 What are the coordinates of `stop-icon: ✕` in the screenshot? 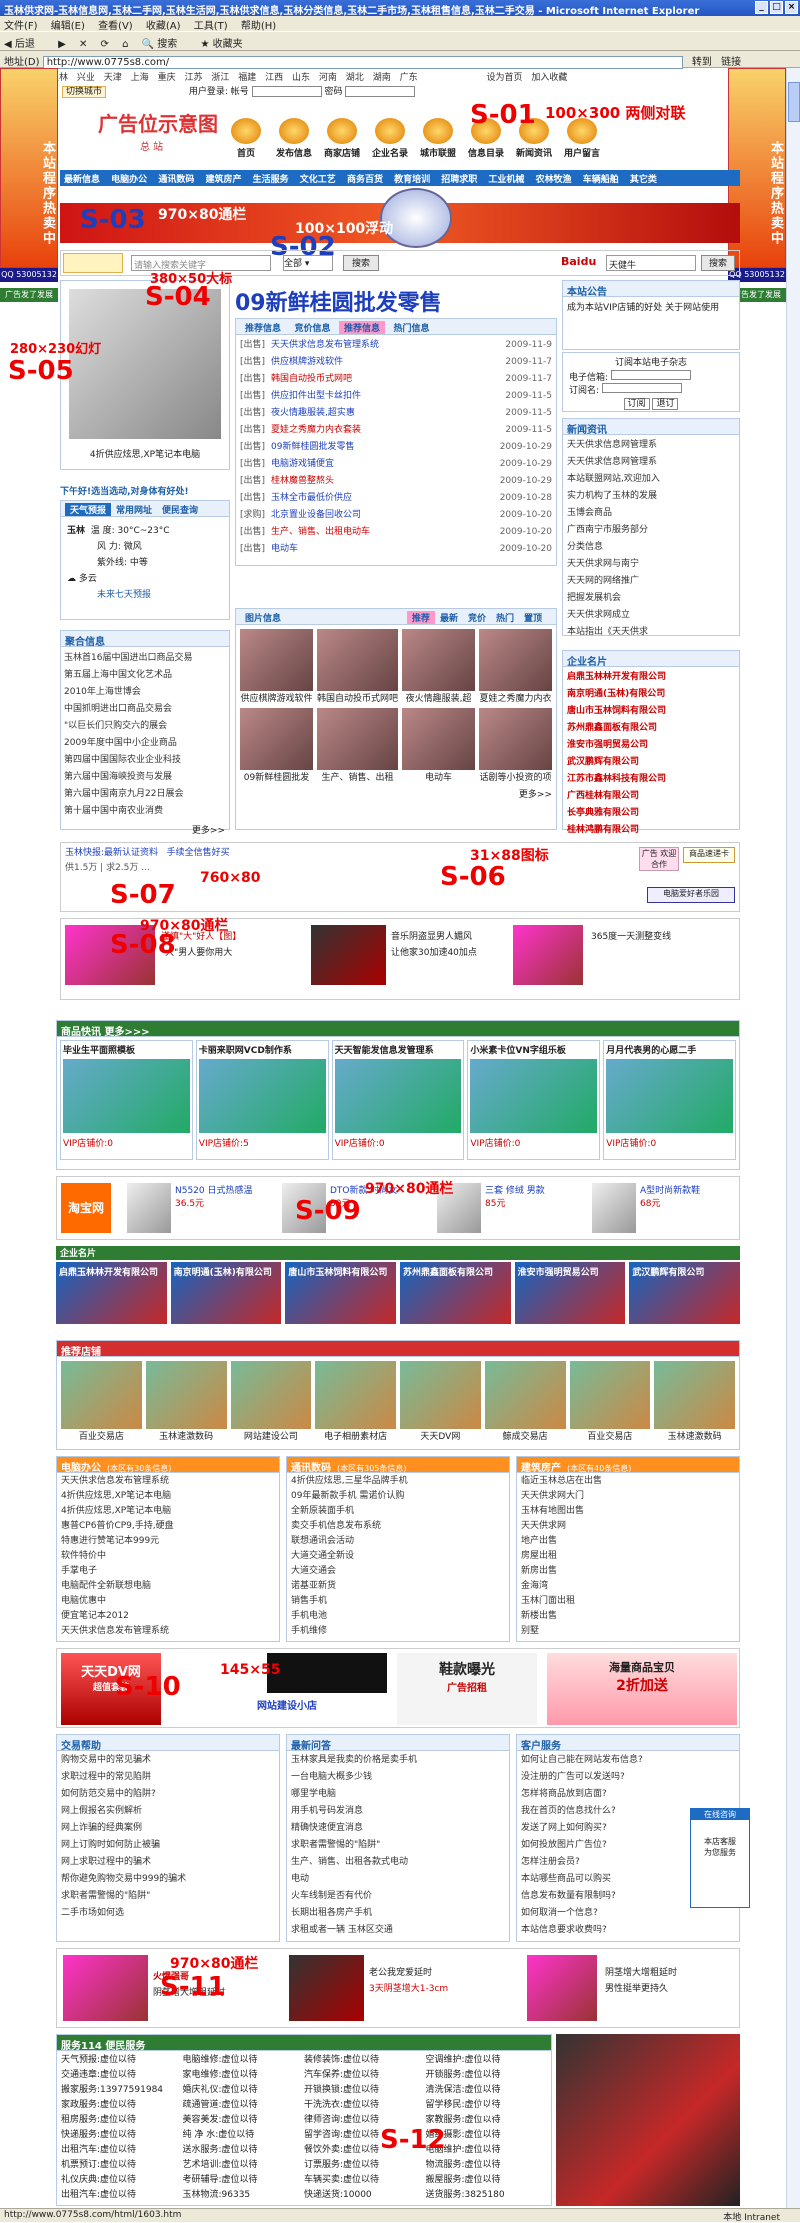 It's located at (83, 44).